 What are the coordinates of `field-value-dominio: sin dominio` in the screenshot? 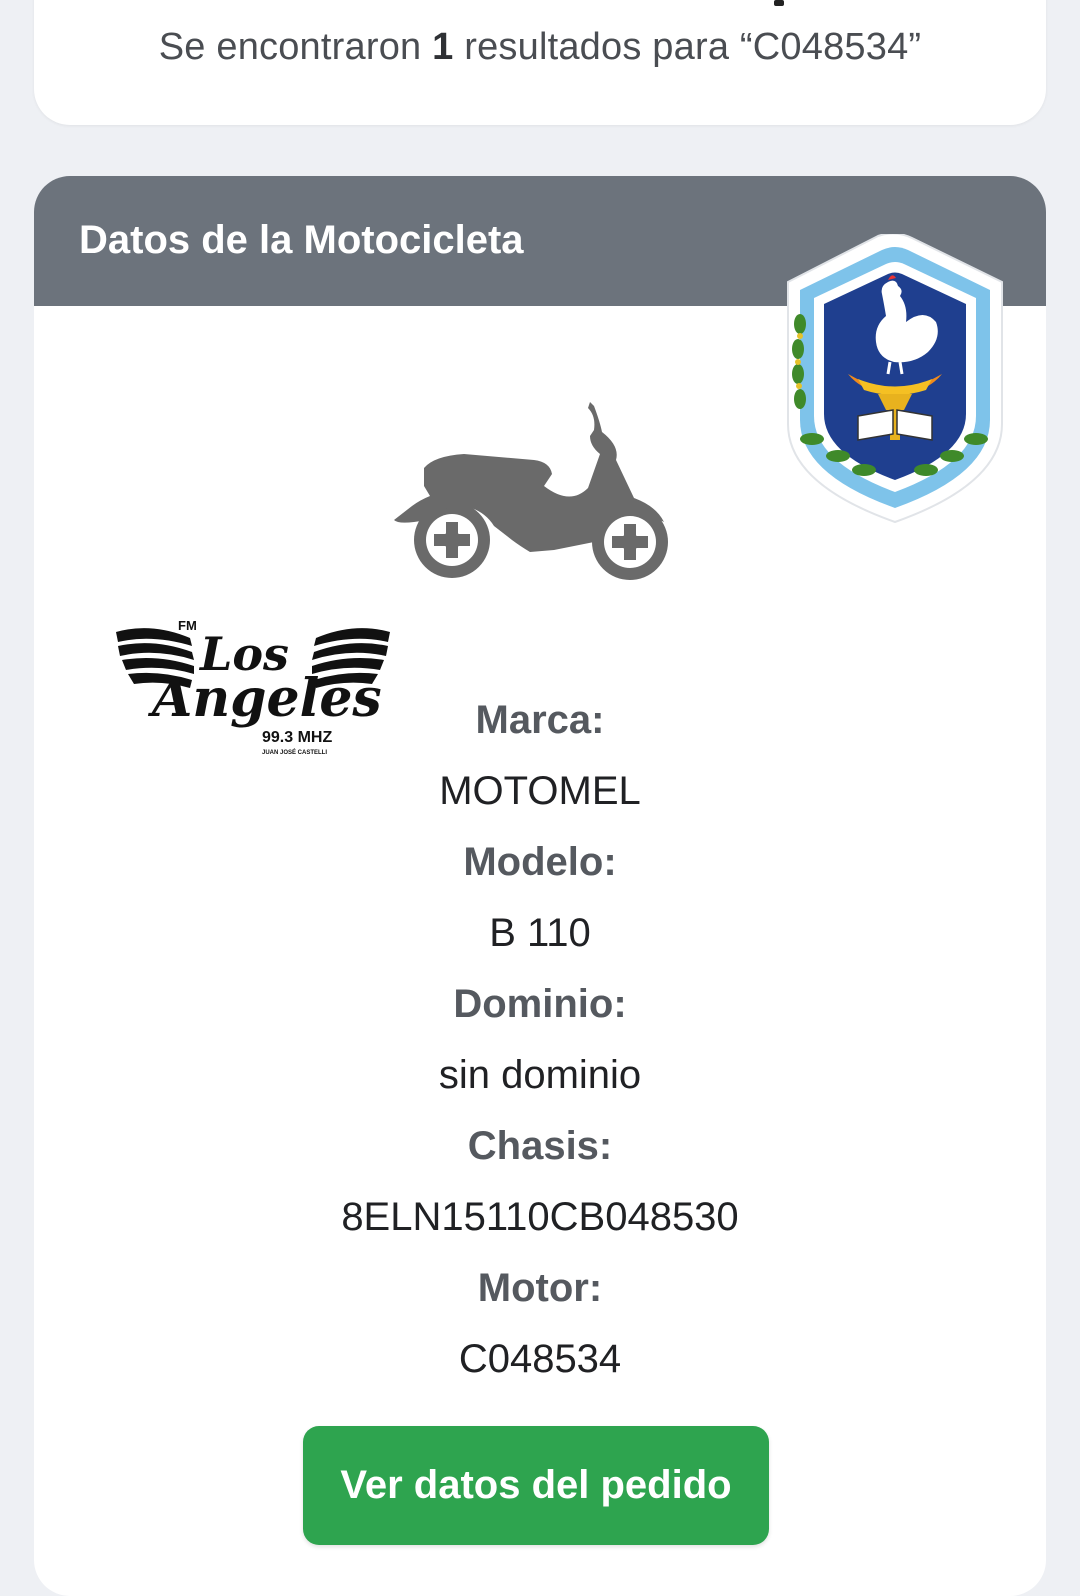 It's located at (540, 1075).